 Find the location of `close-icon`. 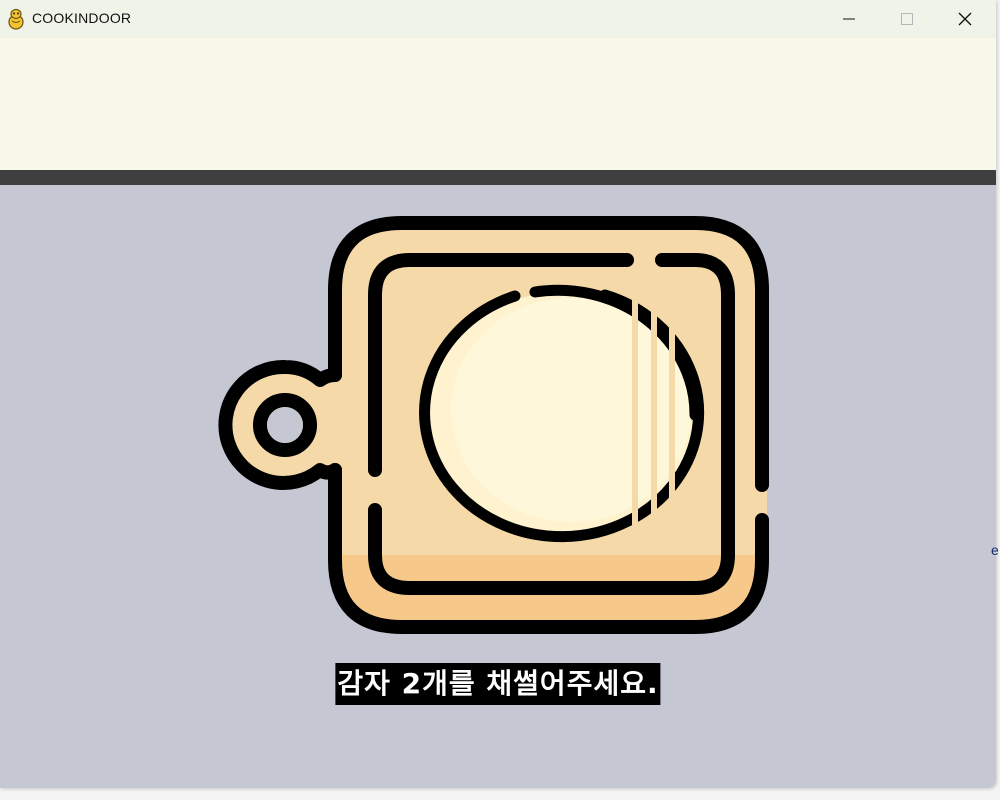

close-icon is located at coordinates (965, 19).